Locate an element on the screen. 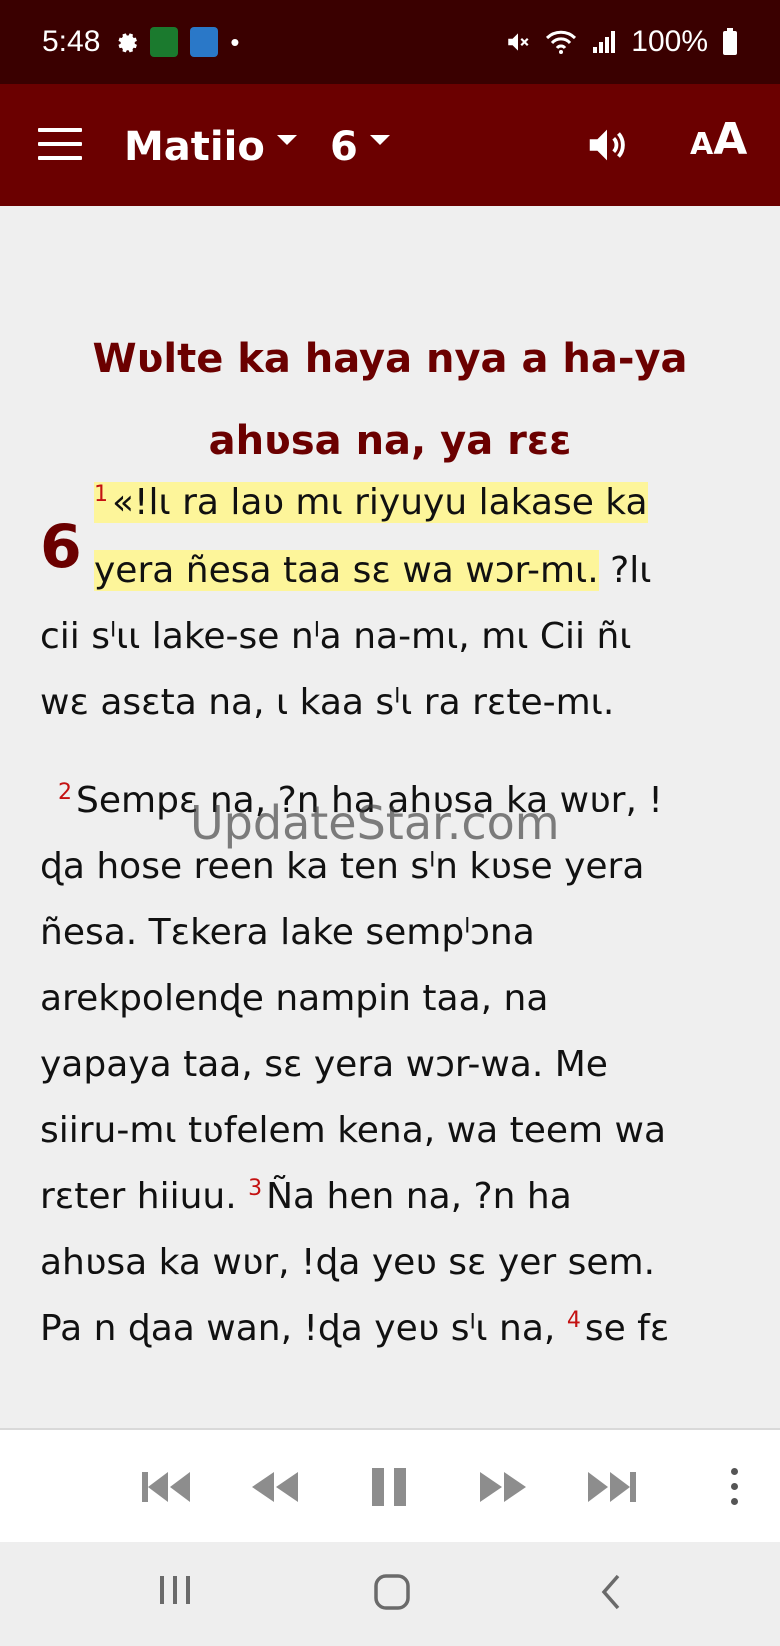 The height and width of the screenshot is (1646, 780). section-title-line: ahʋsa na, ya rɛɛ is located at coordinates (390, 441).